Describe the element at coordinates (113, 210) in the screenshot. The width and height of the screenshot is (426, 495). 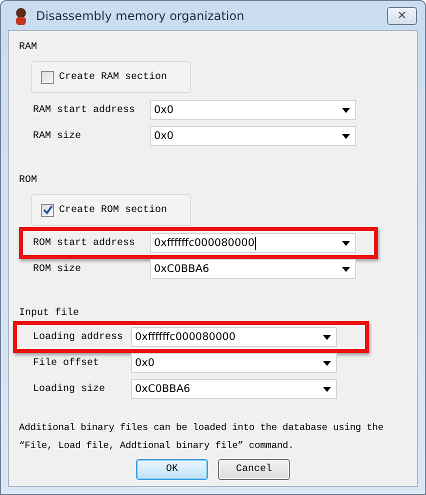
I see `checkbox-label: Create ROM section` at that location.